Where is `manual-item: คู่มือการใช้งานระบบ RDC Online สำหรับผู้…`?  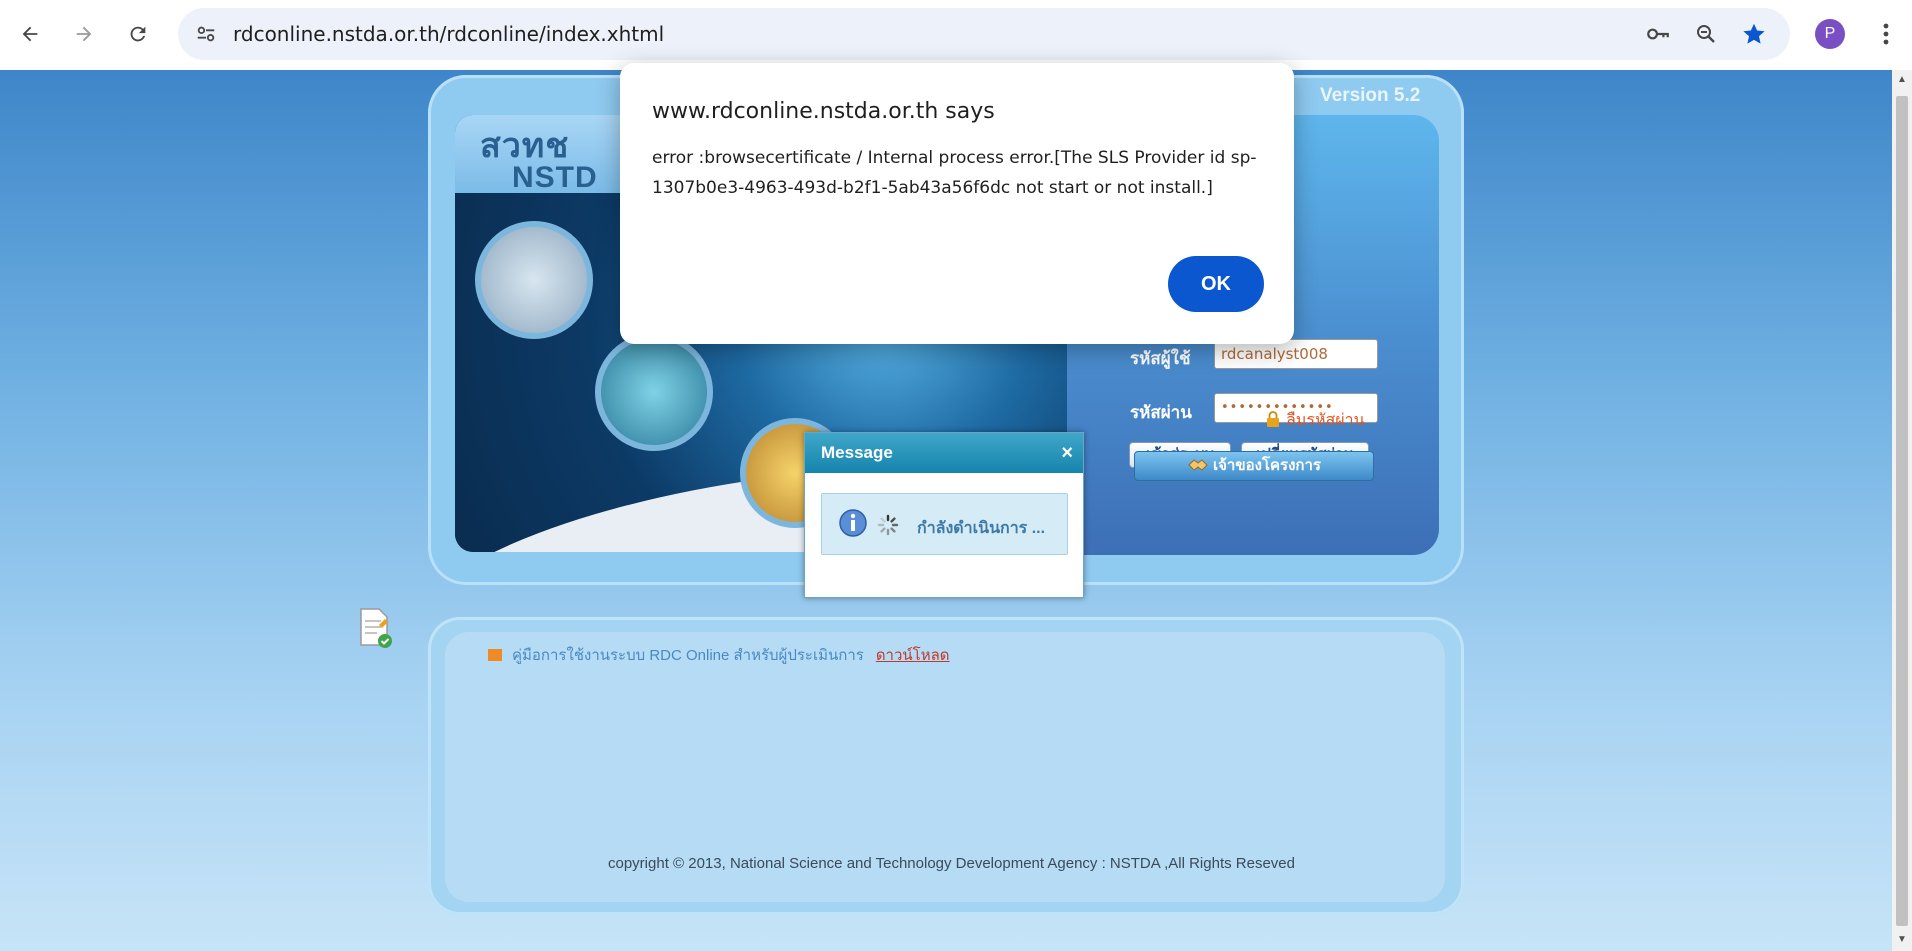 manual-item: คู่มือการใช้งานระบบ RDC Online สำหรับผู้… is located at coordinates (719, 655).